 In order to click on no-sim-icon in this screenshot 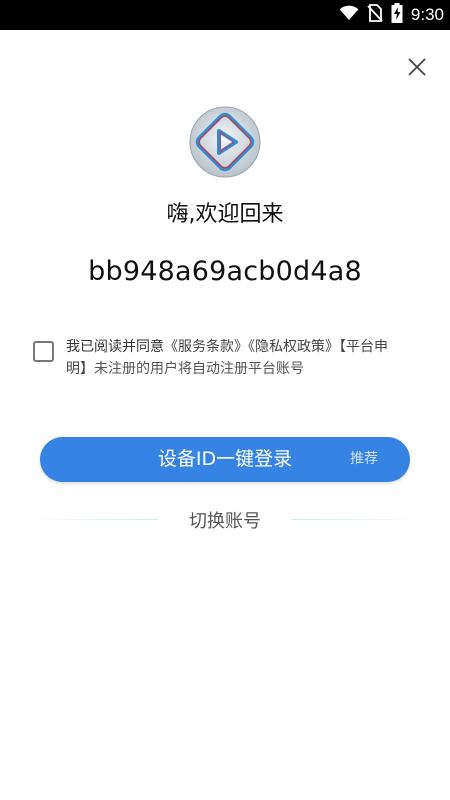, I will do `click(375, 15)`.